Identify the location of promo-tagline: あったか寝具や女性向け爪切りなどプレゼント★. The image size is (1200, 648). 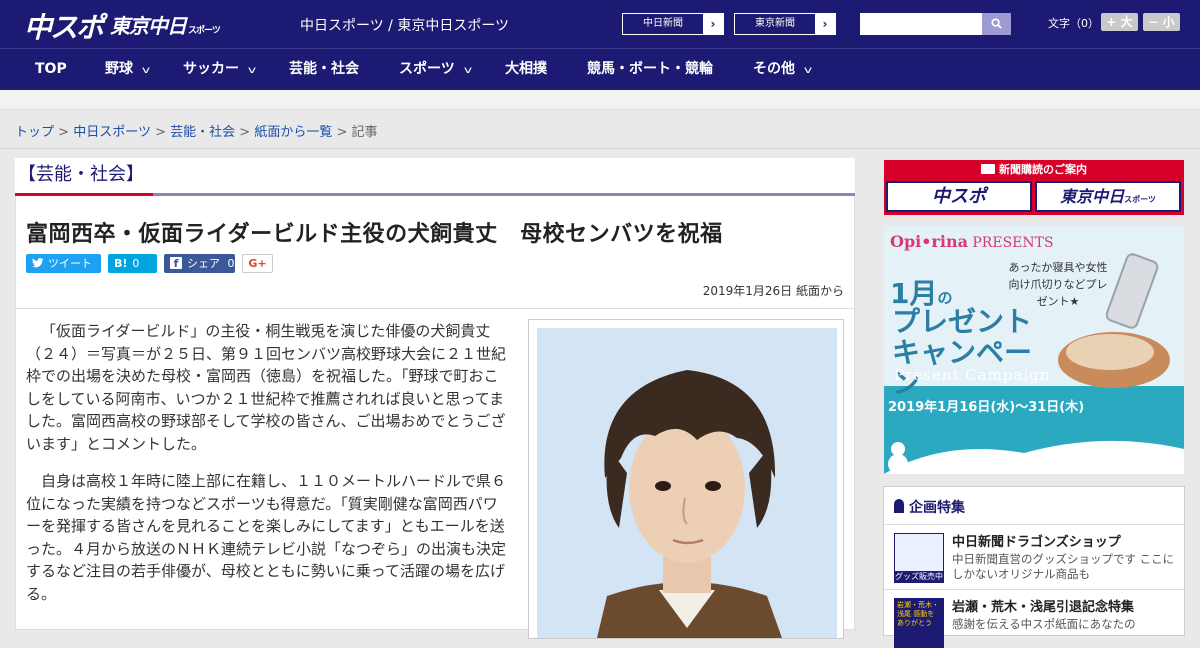
(1058, 284).